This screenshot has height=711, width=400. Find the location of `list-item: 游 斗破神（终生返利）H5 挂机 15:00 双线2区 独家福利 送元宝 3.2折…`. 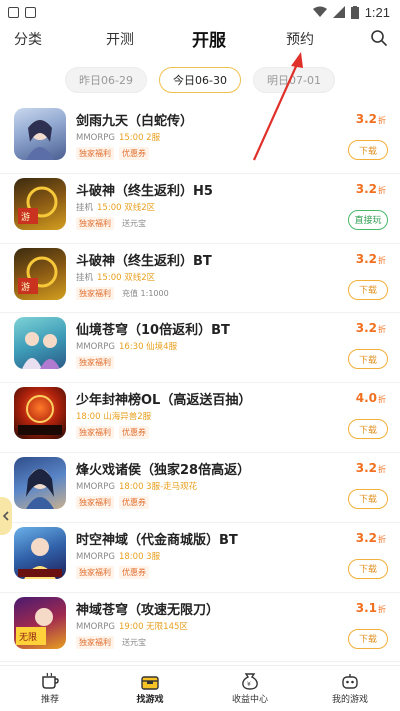

list-item: 游 斗破神（终生返利）H5 挂机 15:00 双线2区 独家福利 送元宝 3.2折… is located at coordinates (200, 209).